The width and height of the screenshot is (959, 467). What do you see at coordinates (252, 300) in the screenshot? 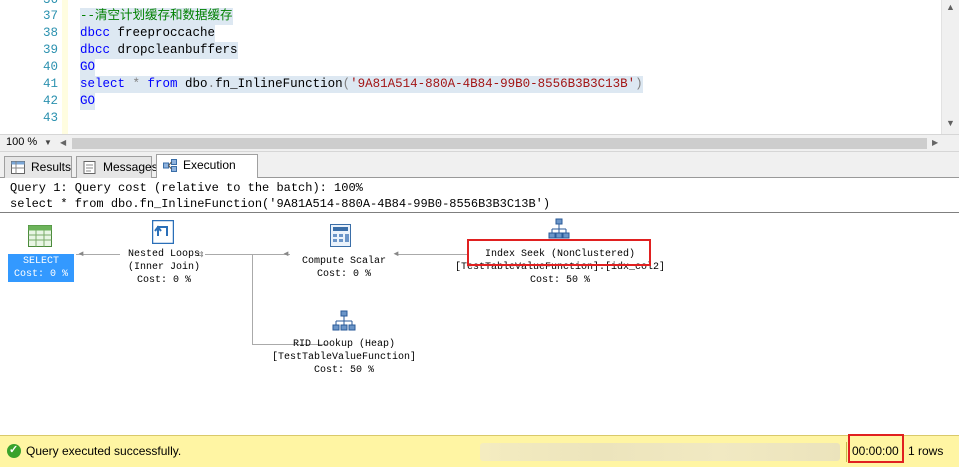
I see `plan-edge` at bounding box center [252, 300].